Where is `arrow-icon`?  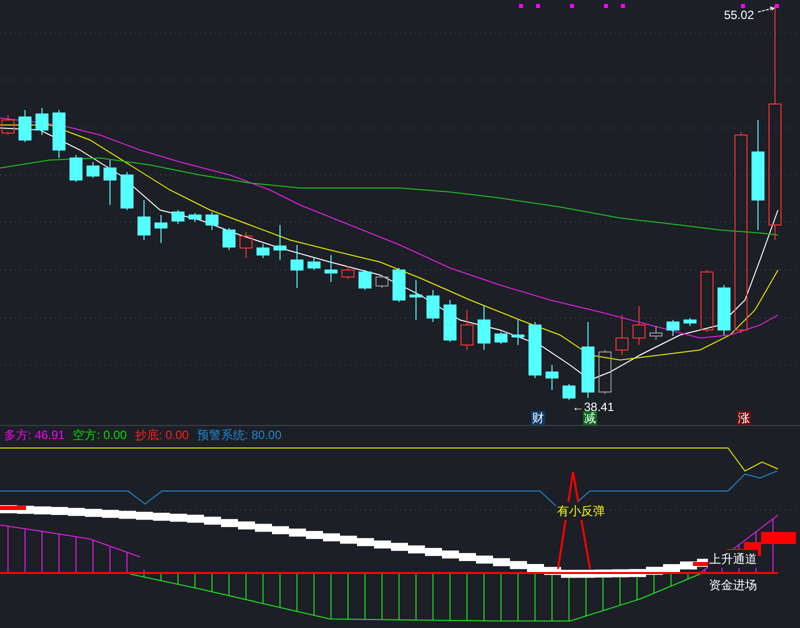
arrow-icon is located at coordinates (767, 10).